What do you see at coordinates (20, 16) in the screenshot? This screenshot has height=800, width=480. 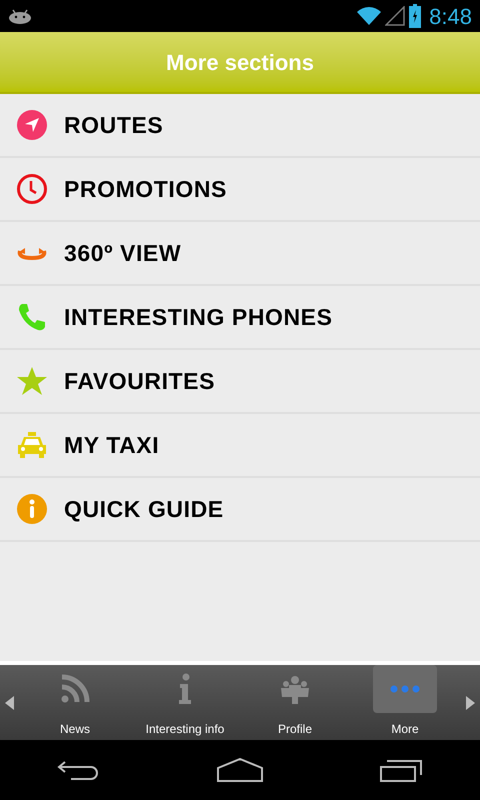 I see `android-icon` at bounding box center [20, 16].